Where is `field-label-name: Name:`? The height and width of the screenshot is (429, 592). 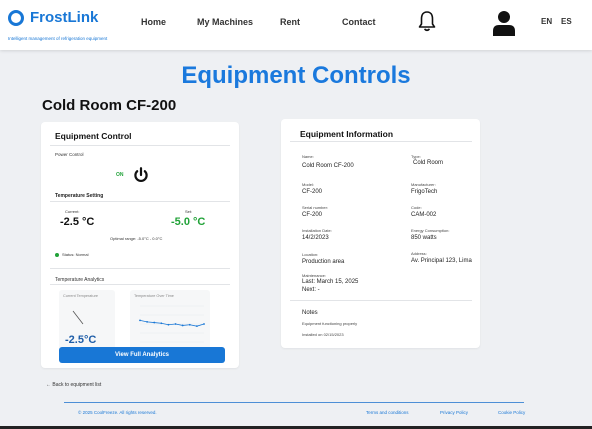 field-label-name: Name: is located at coordinates (308, 156).